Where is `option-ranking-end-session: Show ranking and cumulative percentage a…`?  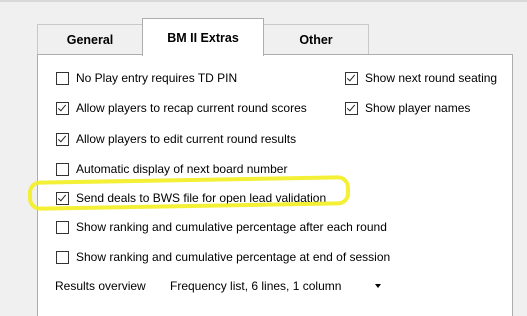
option-ranking-end-session: Show ranking and cumulative percentage a… is located at coordinates (223, 257).